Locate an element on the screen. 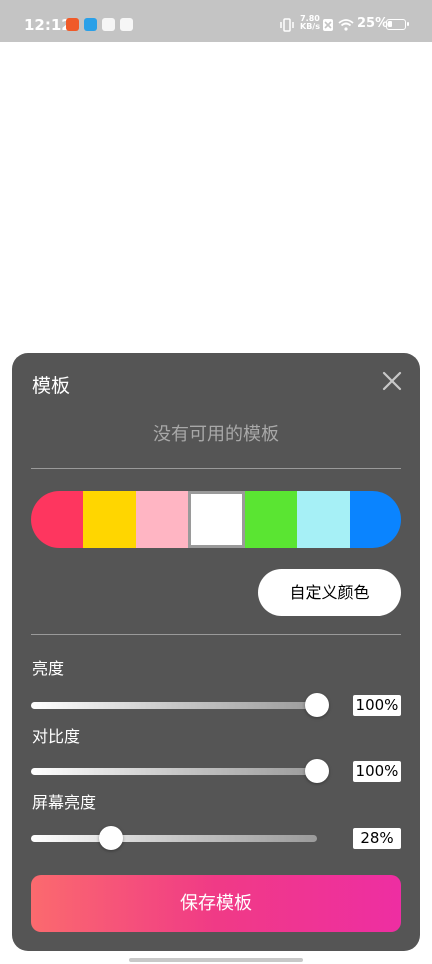  network-speed: 7.80 KB/s is located at coordinates (310, 22).